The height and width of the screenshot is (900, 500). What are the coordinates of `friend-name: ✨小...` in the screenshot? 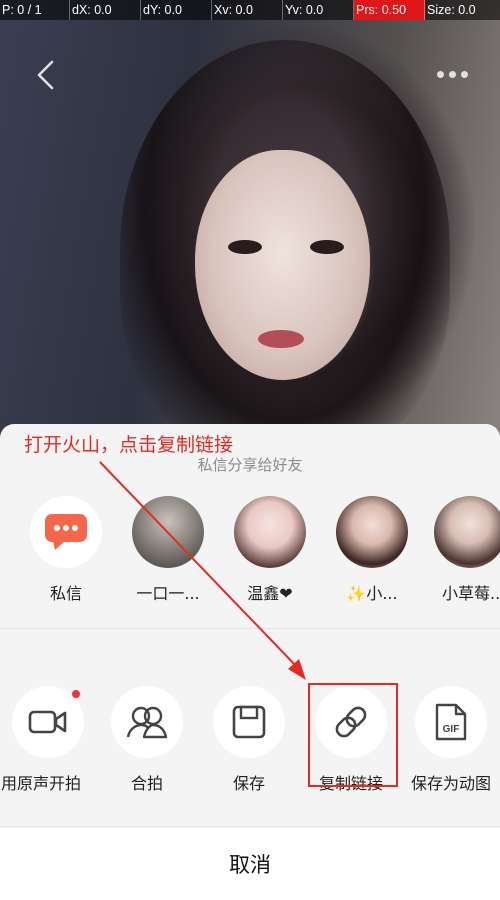 It's located at (372, 593).